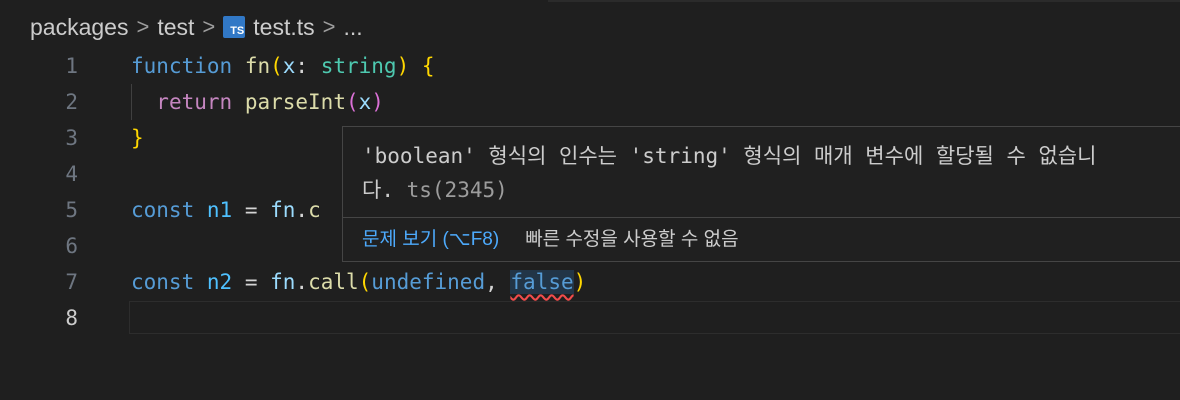 The height and width of the screenshot is (400, 1180). Describe the element at coordinates (194, 102) in the screenshot. I see `code-token: return` at that location.